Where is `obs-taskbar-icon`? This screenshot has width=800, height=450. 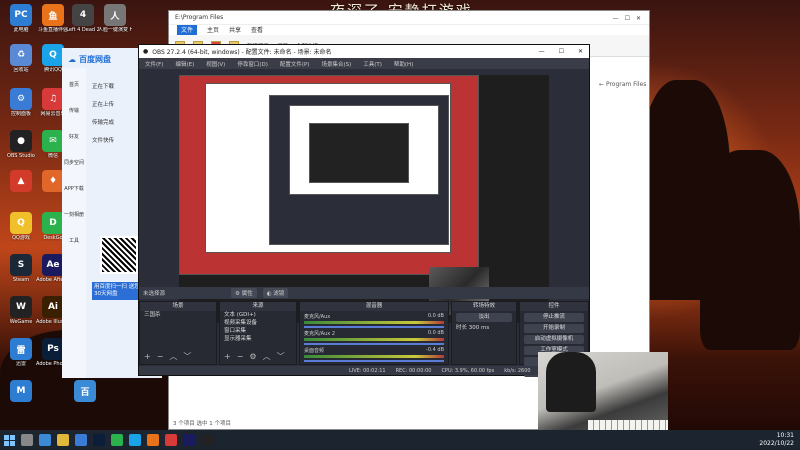 obs-taskbar-icon is located at coordinates (207, 440).